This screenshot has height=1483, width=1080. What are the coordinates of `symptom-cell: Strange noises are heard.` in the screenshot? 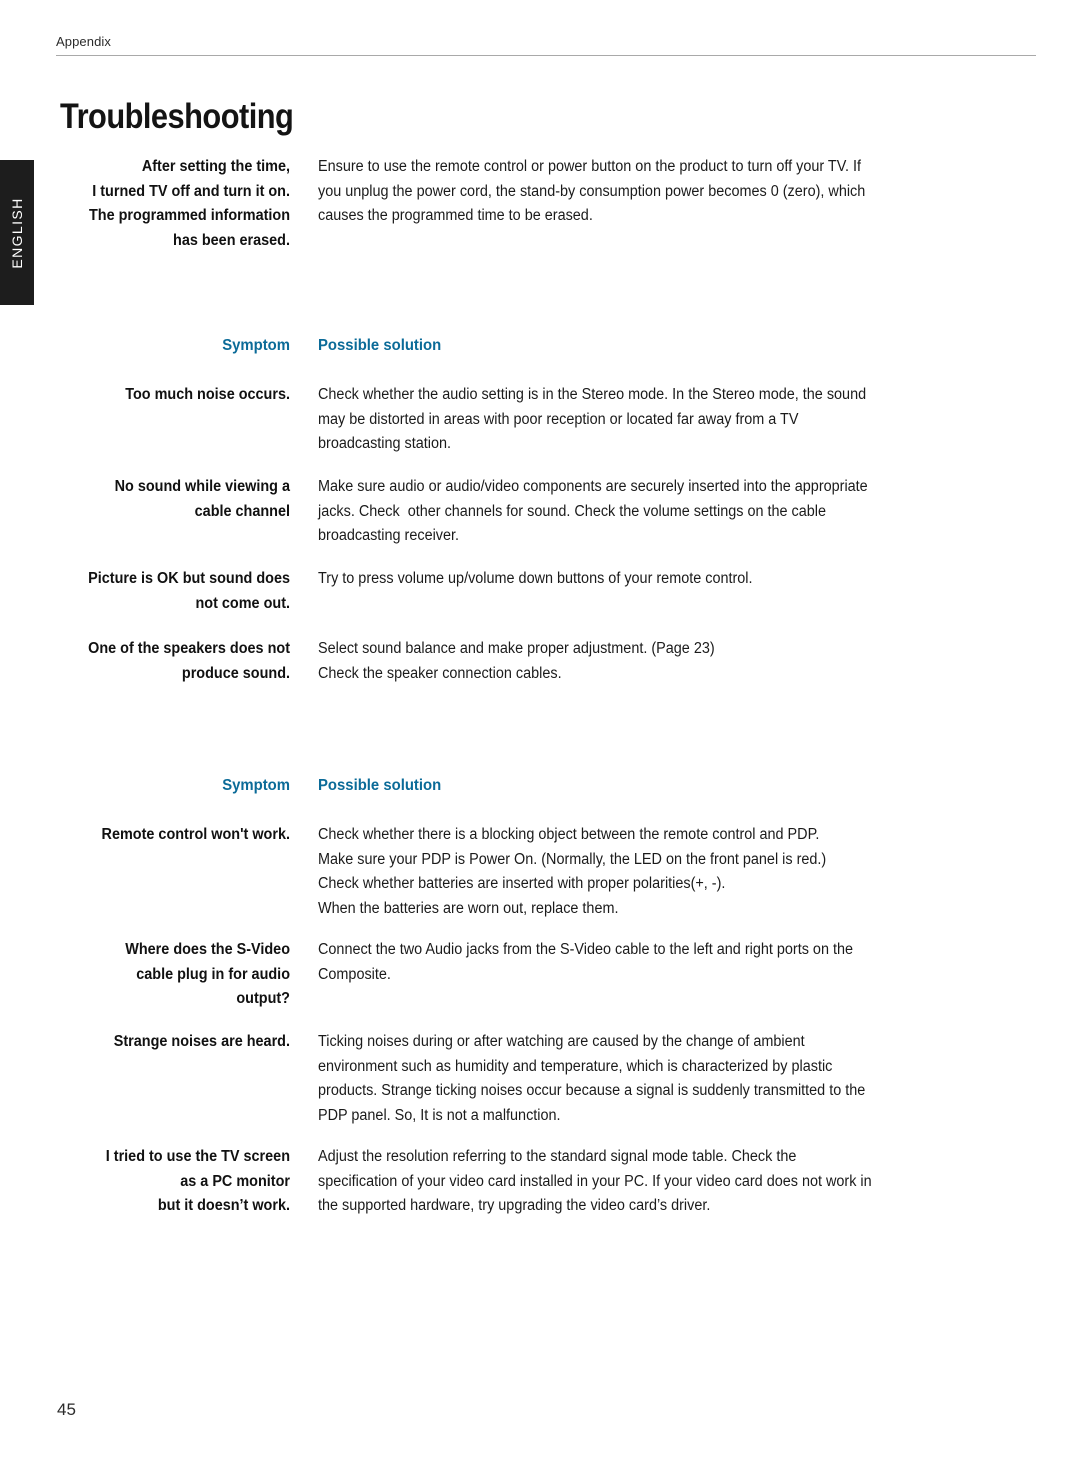 It's located at (155, 1042).